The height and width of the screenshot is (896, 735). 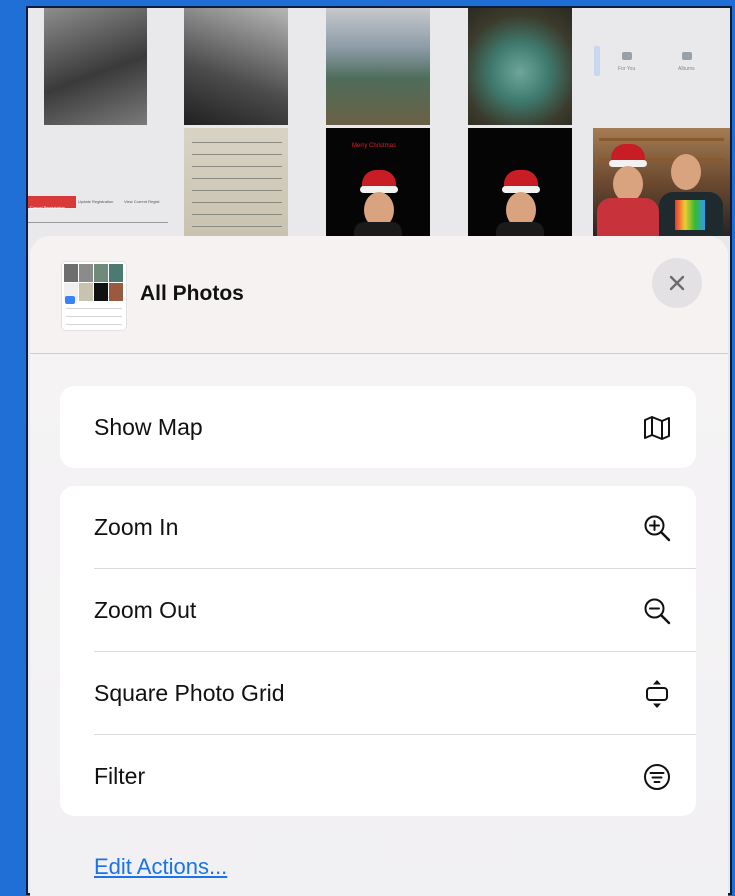 I want to click on zoom-out-label: Zoom Out, so click(x=145, y=610).